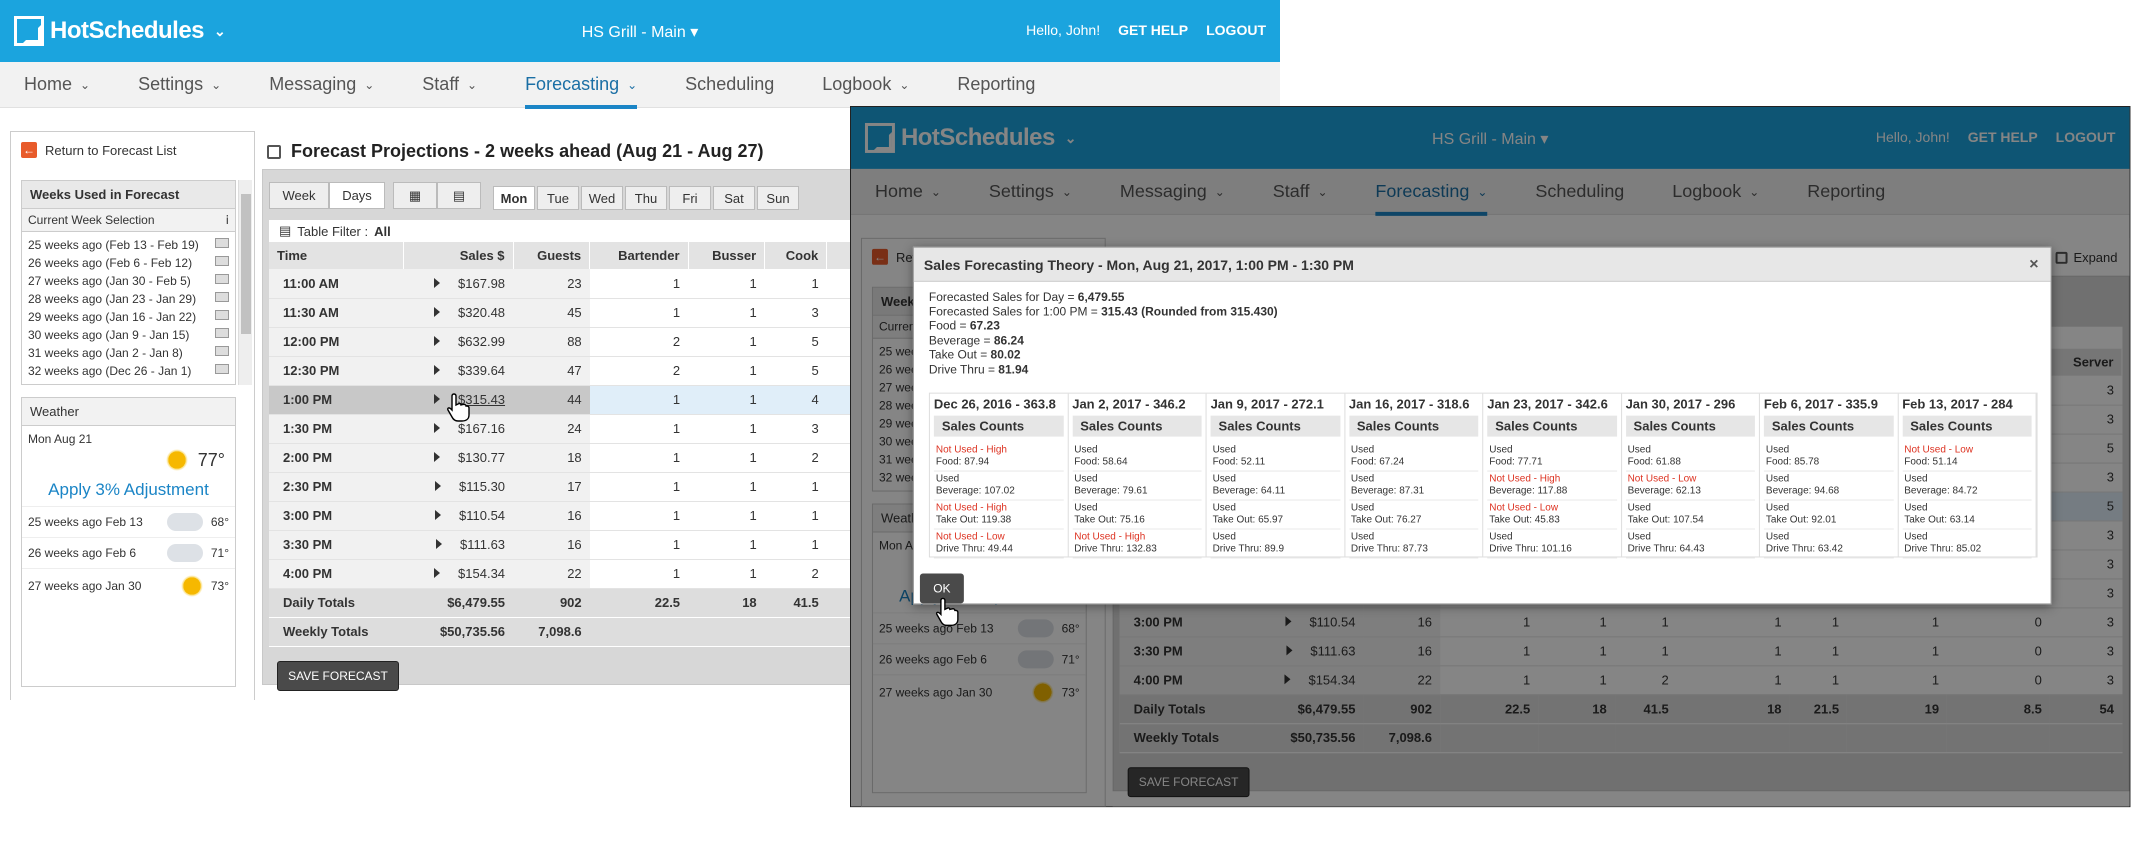  I want to click on nav-staff: Staff ⌄, so click(449, 85).